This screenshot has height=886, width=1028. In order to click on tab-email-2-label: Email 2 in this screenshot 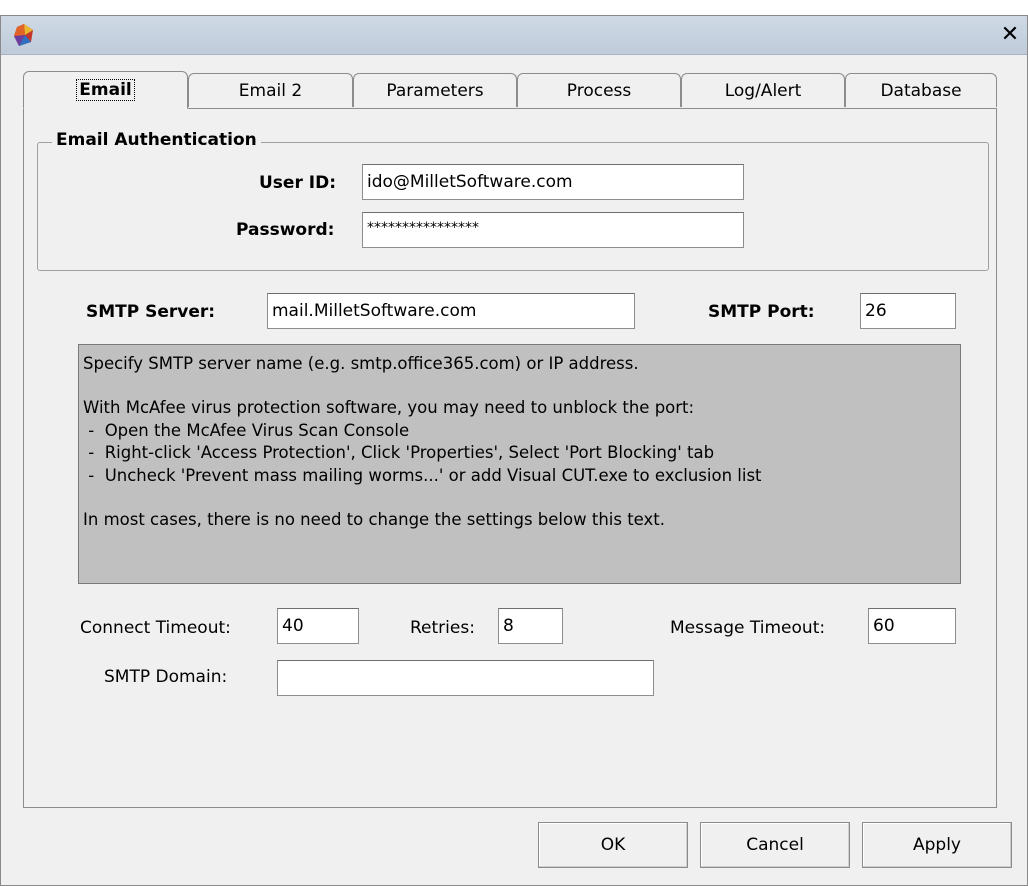, I will do `click(270, 91)`.